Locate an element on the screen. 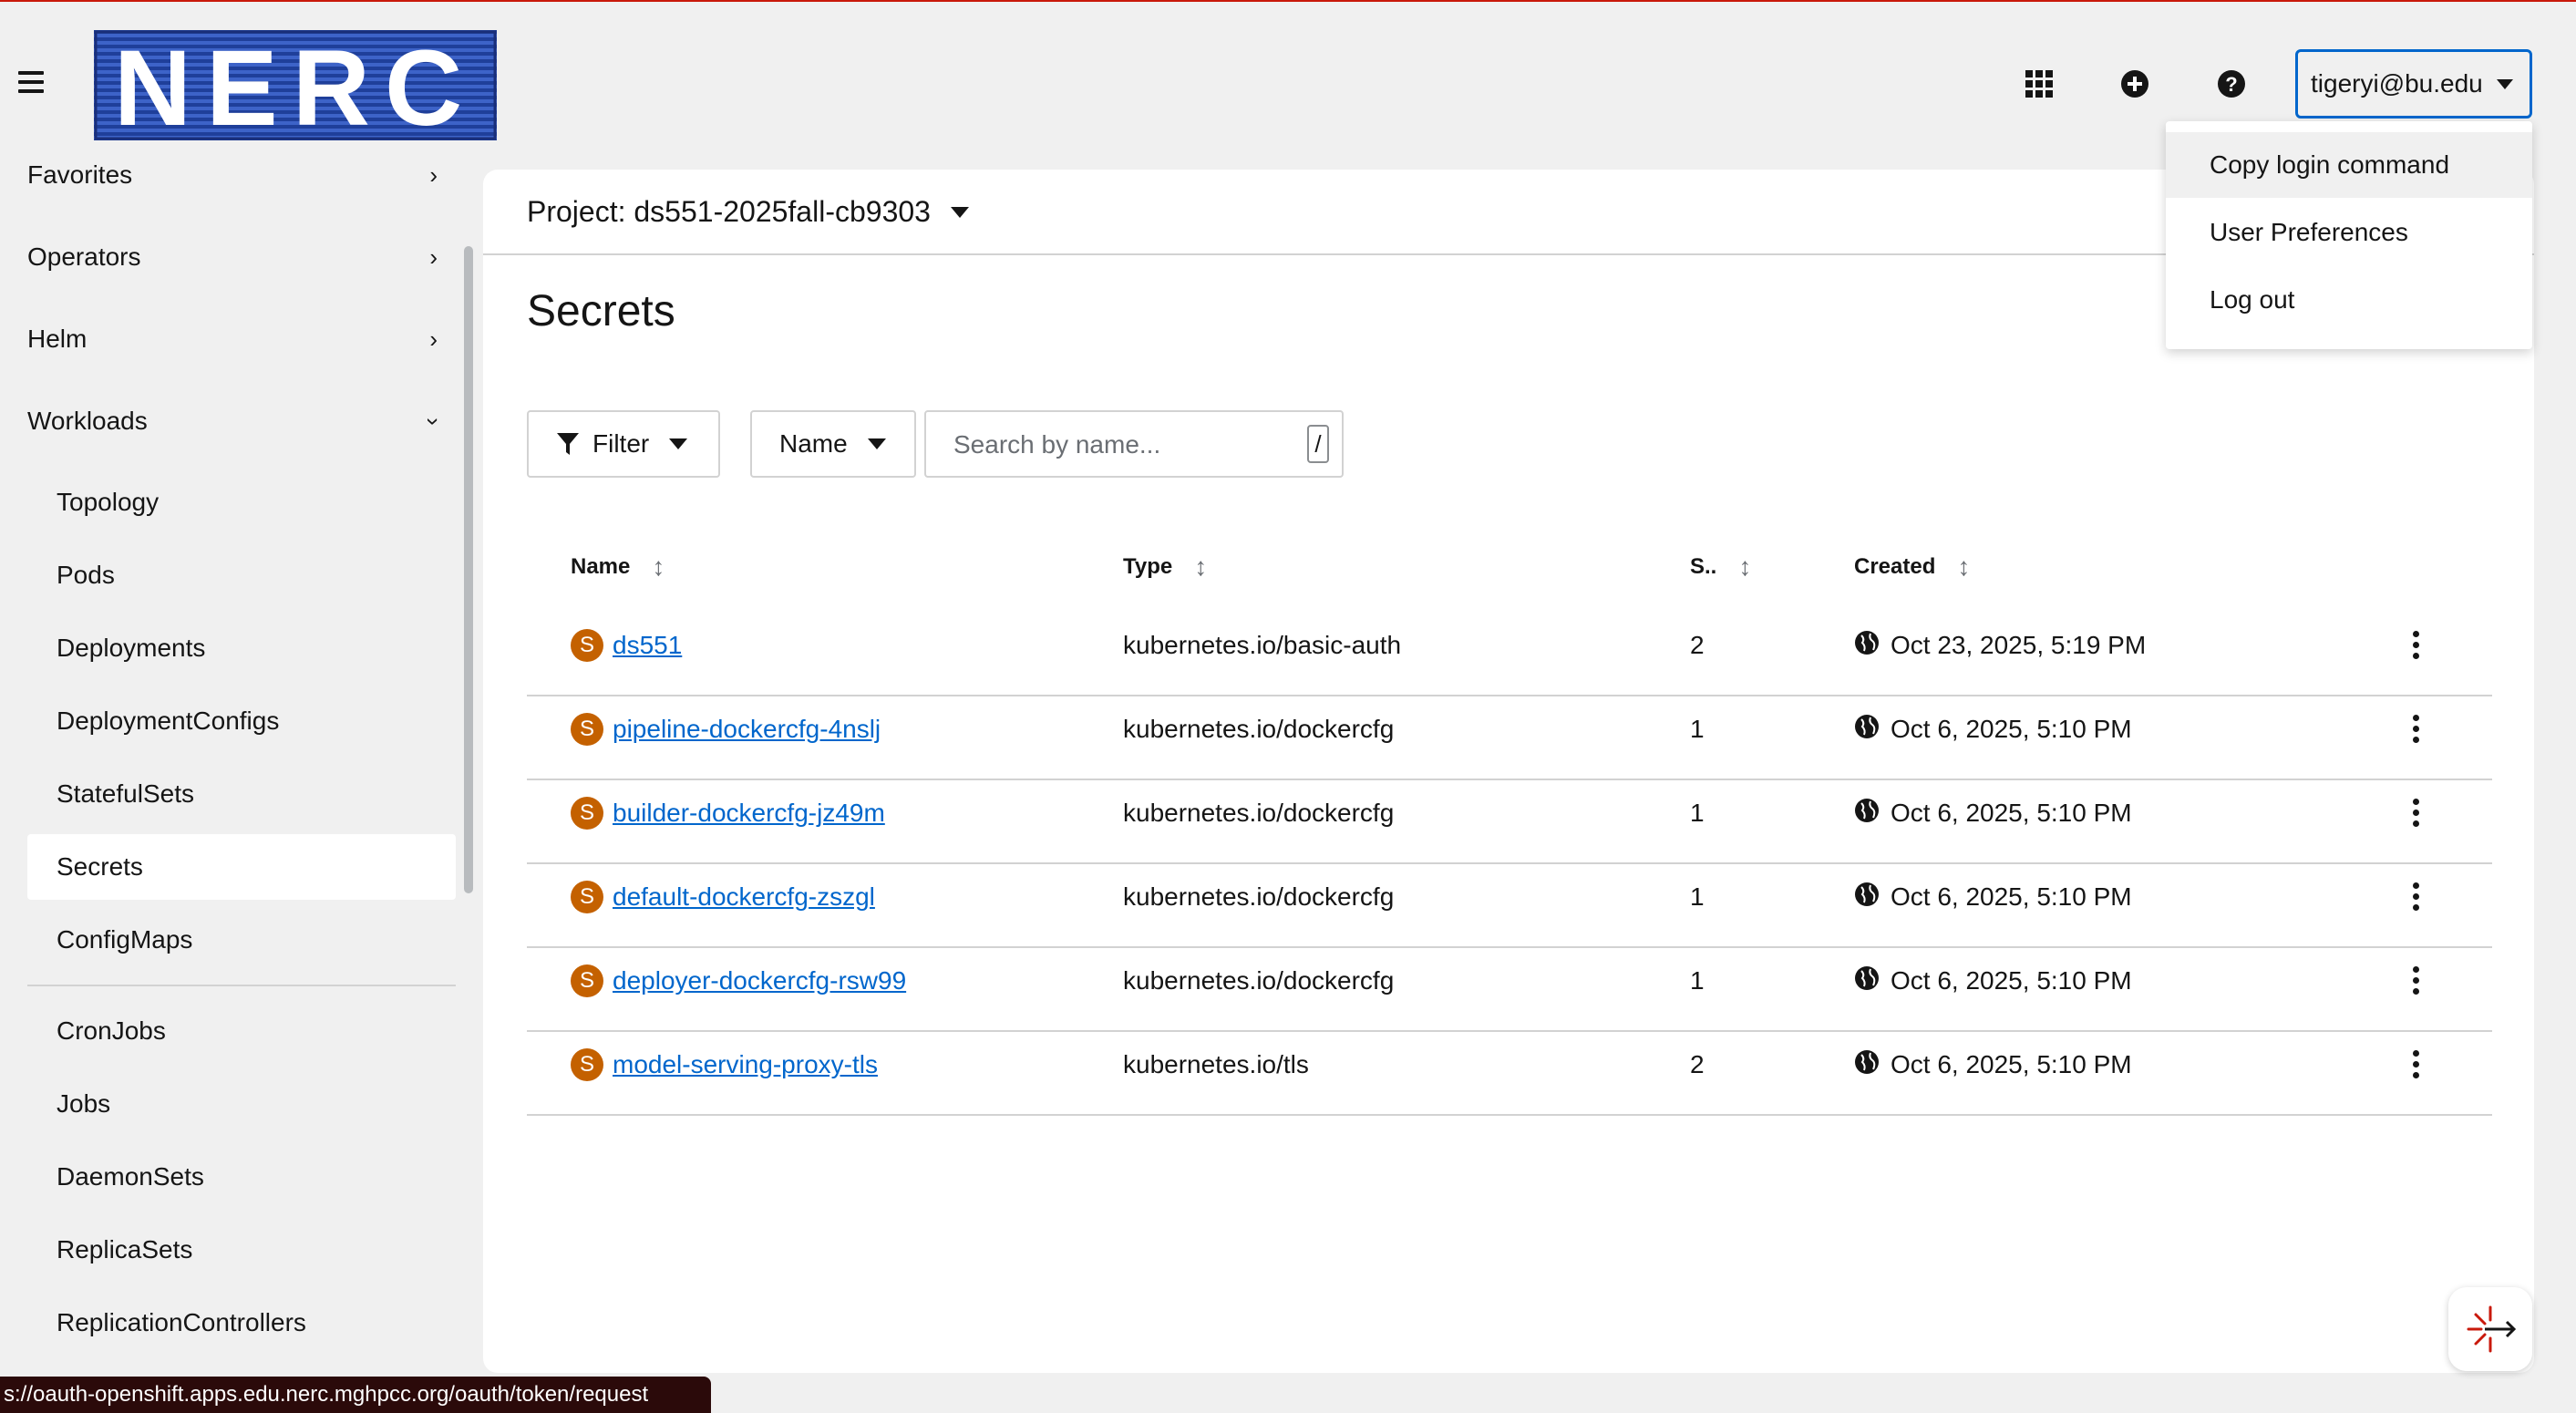  logo-text: NERC is located at coordinates (295, 85).